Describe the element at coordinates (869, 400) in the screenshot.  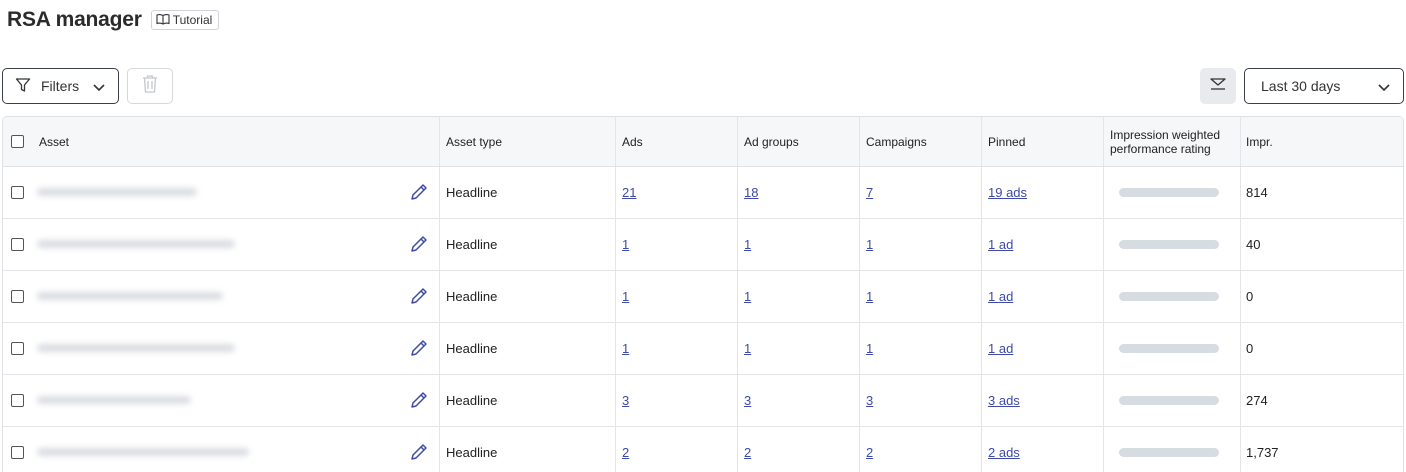
I see `campaigns-link: 3` at that location.